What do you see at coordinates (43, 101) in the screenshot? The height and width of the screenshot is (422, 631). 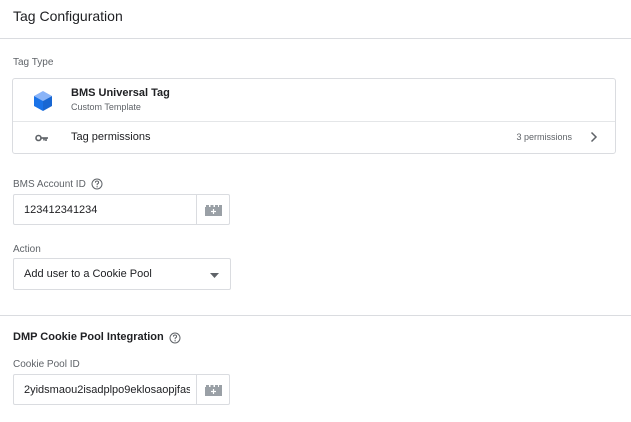 I see `cube-icon` at bounding box center [43, 101].